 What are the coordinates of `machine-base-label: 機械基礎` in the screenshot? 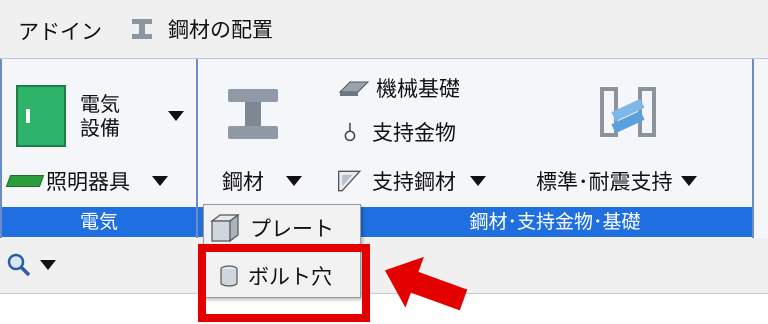 It's located at (418, 89).